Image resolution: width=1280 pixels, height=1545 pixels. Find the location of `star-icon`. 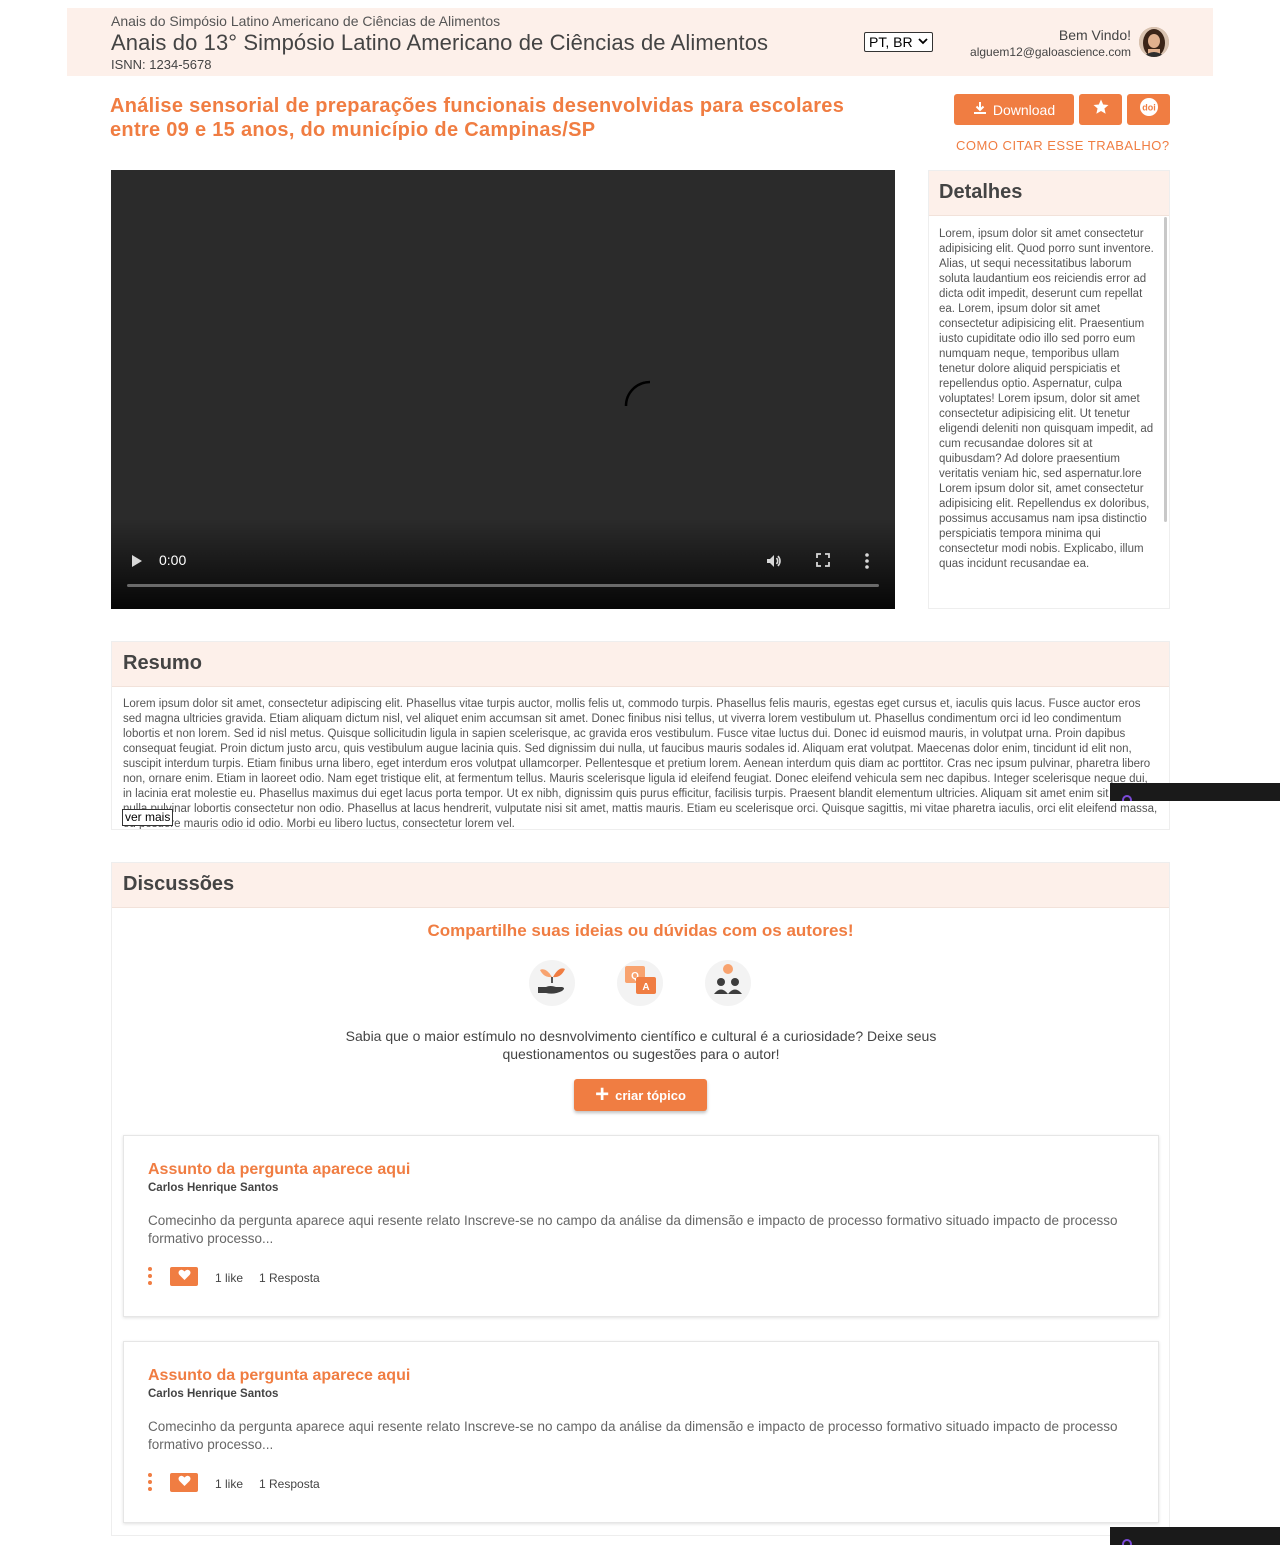

star-icon is located at coordinates (1101, 109).